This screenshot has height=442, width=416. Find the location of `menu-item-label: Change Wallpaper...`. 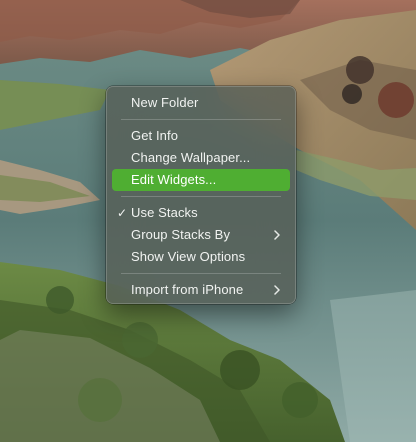

menu-item-label: Change Wallpaper... is located at coordinates (191, 157).